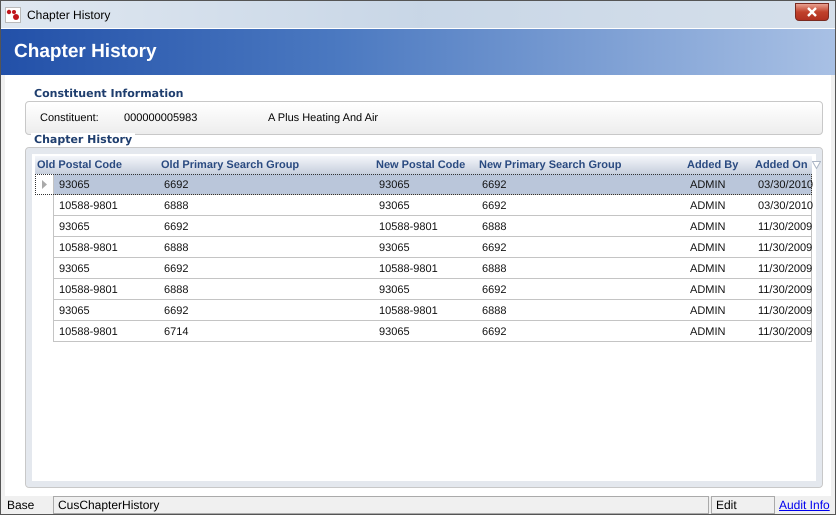 The width and height of the screenshot is (836, 515). What do you see at coordinates (581, 165) in the screenshot?
I see `column-header: New Primary Search Group` at bounding box center [581, 165].